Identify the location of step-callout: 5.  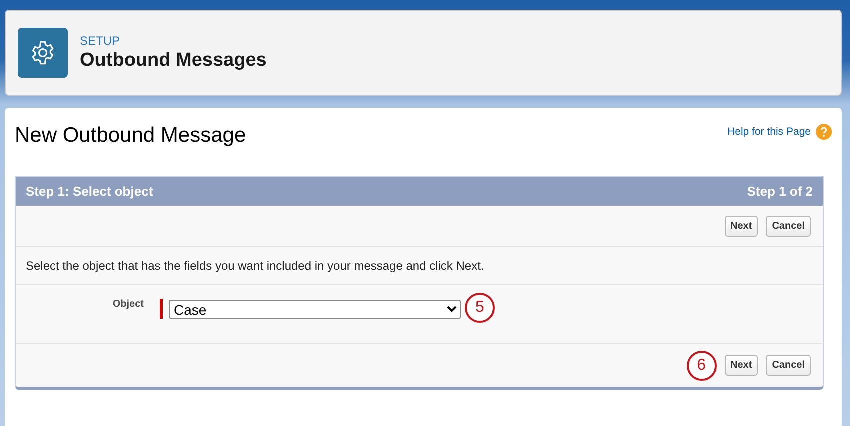
(480, 308).